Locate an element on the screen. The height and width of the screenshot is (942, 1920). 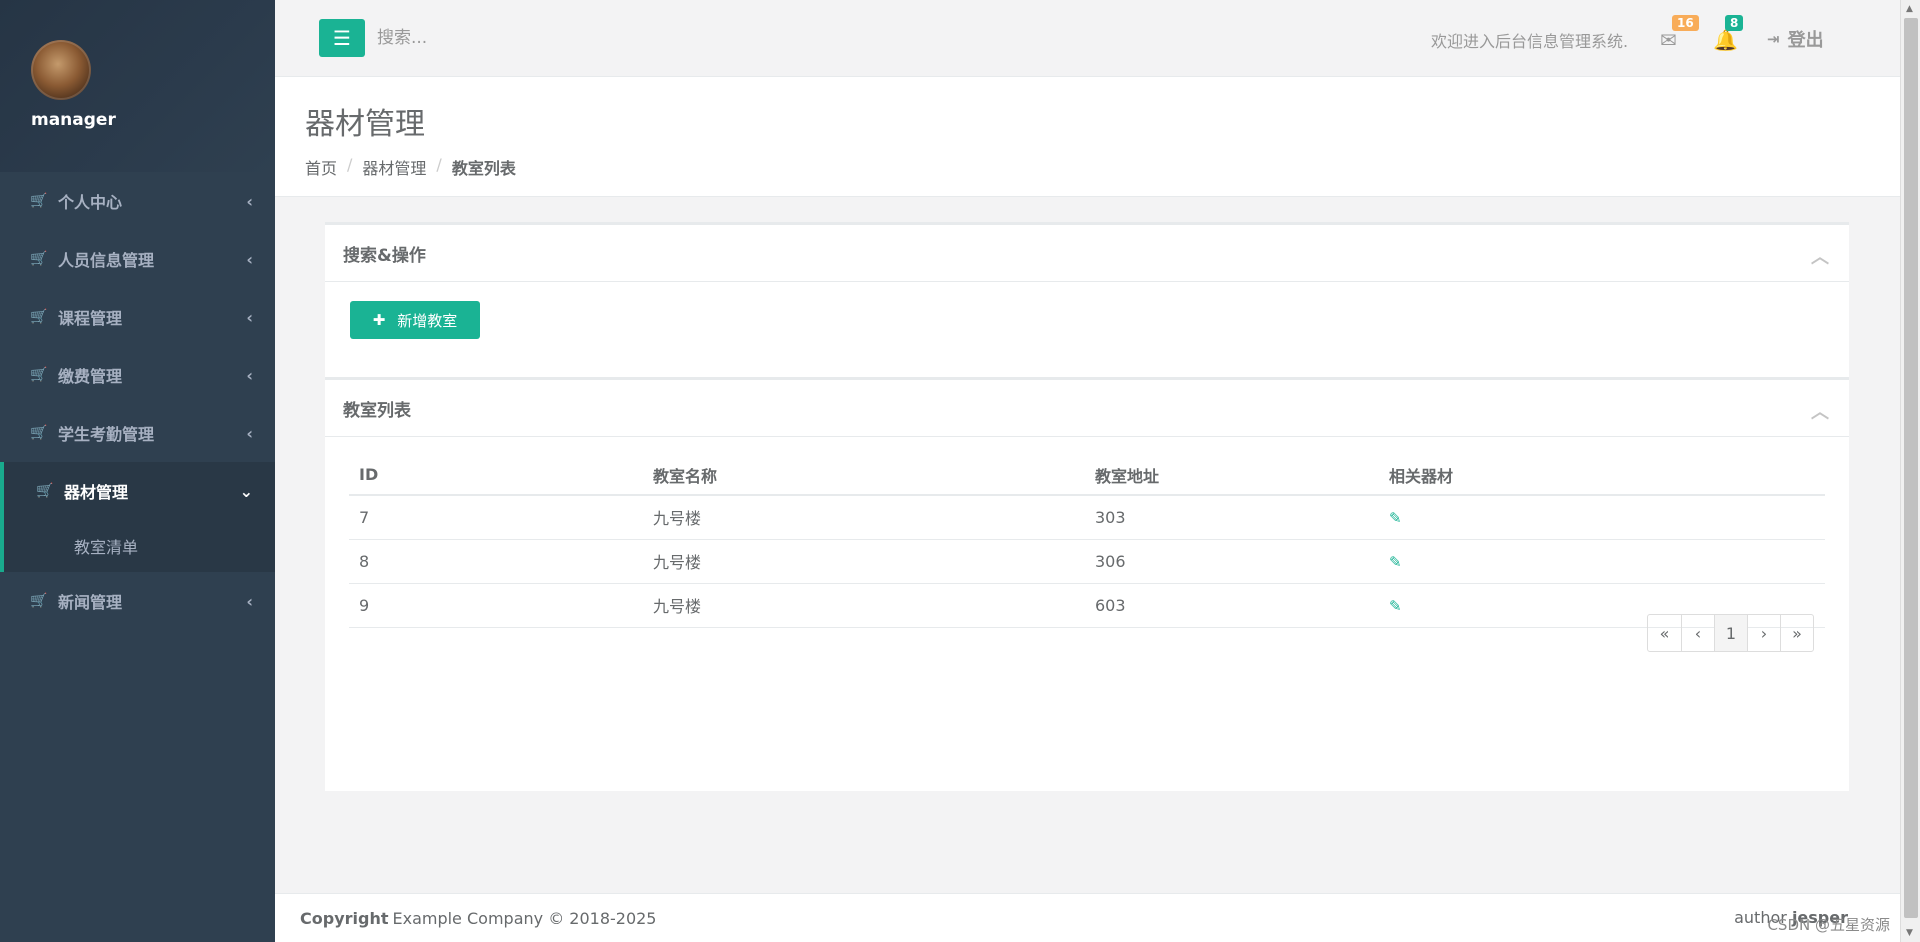
sidebar-item-payments: 🛒 缴费管理 ‹ is located at coordinates (137, 375).